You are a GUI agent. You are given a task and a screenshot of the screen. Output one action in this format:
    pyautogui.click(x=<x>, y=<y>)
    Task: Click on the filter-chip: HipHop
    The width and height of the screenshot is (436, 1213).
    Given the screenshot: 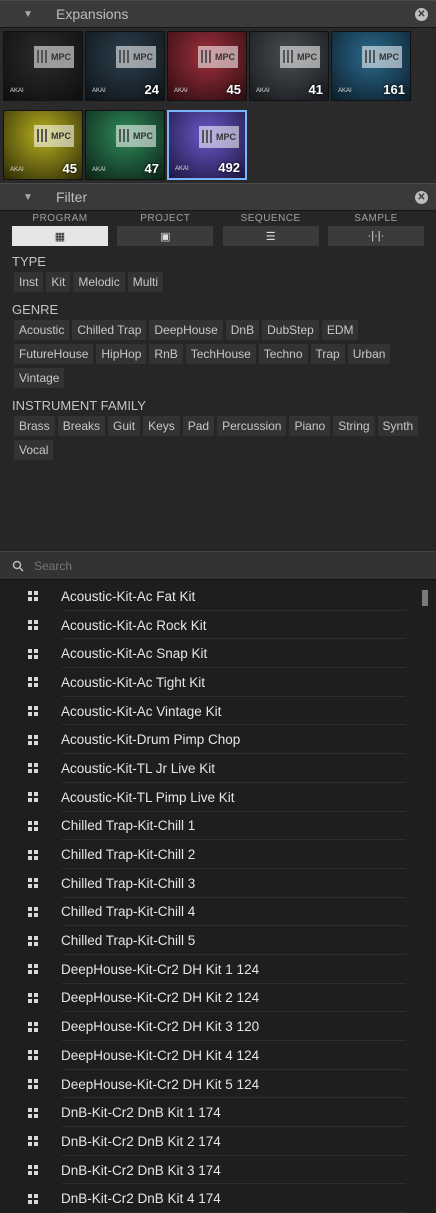 What is the action you would take?
    pyautogui.click(x=121, y=354)
    